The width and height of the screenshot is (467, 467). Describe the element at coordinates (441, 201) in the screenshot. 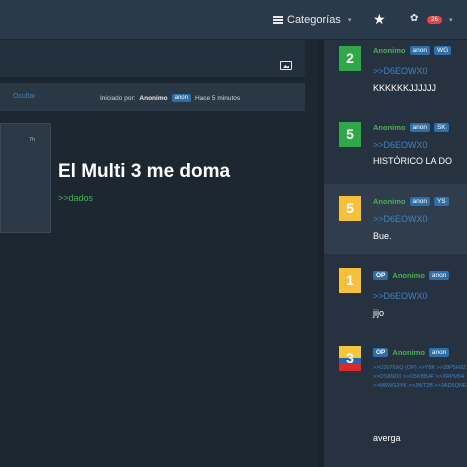

I see `poster-id-tag: YS` at that location.